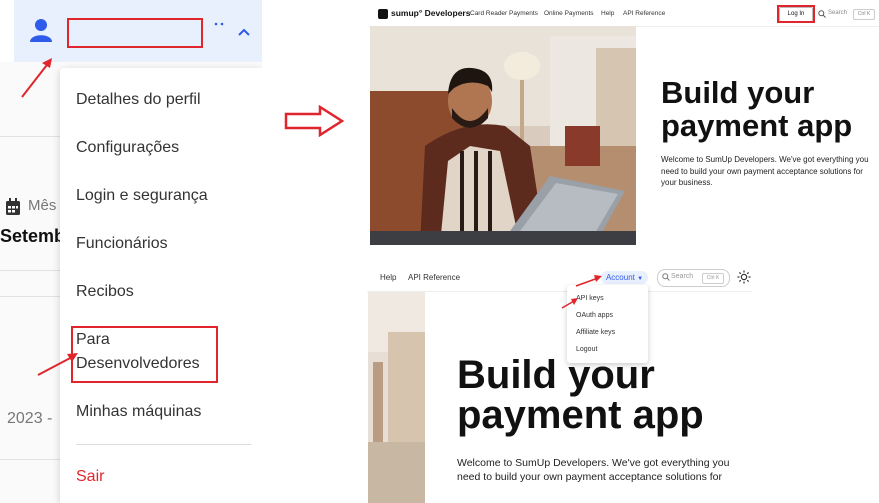 The height and width of the screenshot is (503, 879). I want to click on menu-item-affiliate-keys: Affiliate keys, so click(595, 332).